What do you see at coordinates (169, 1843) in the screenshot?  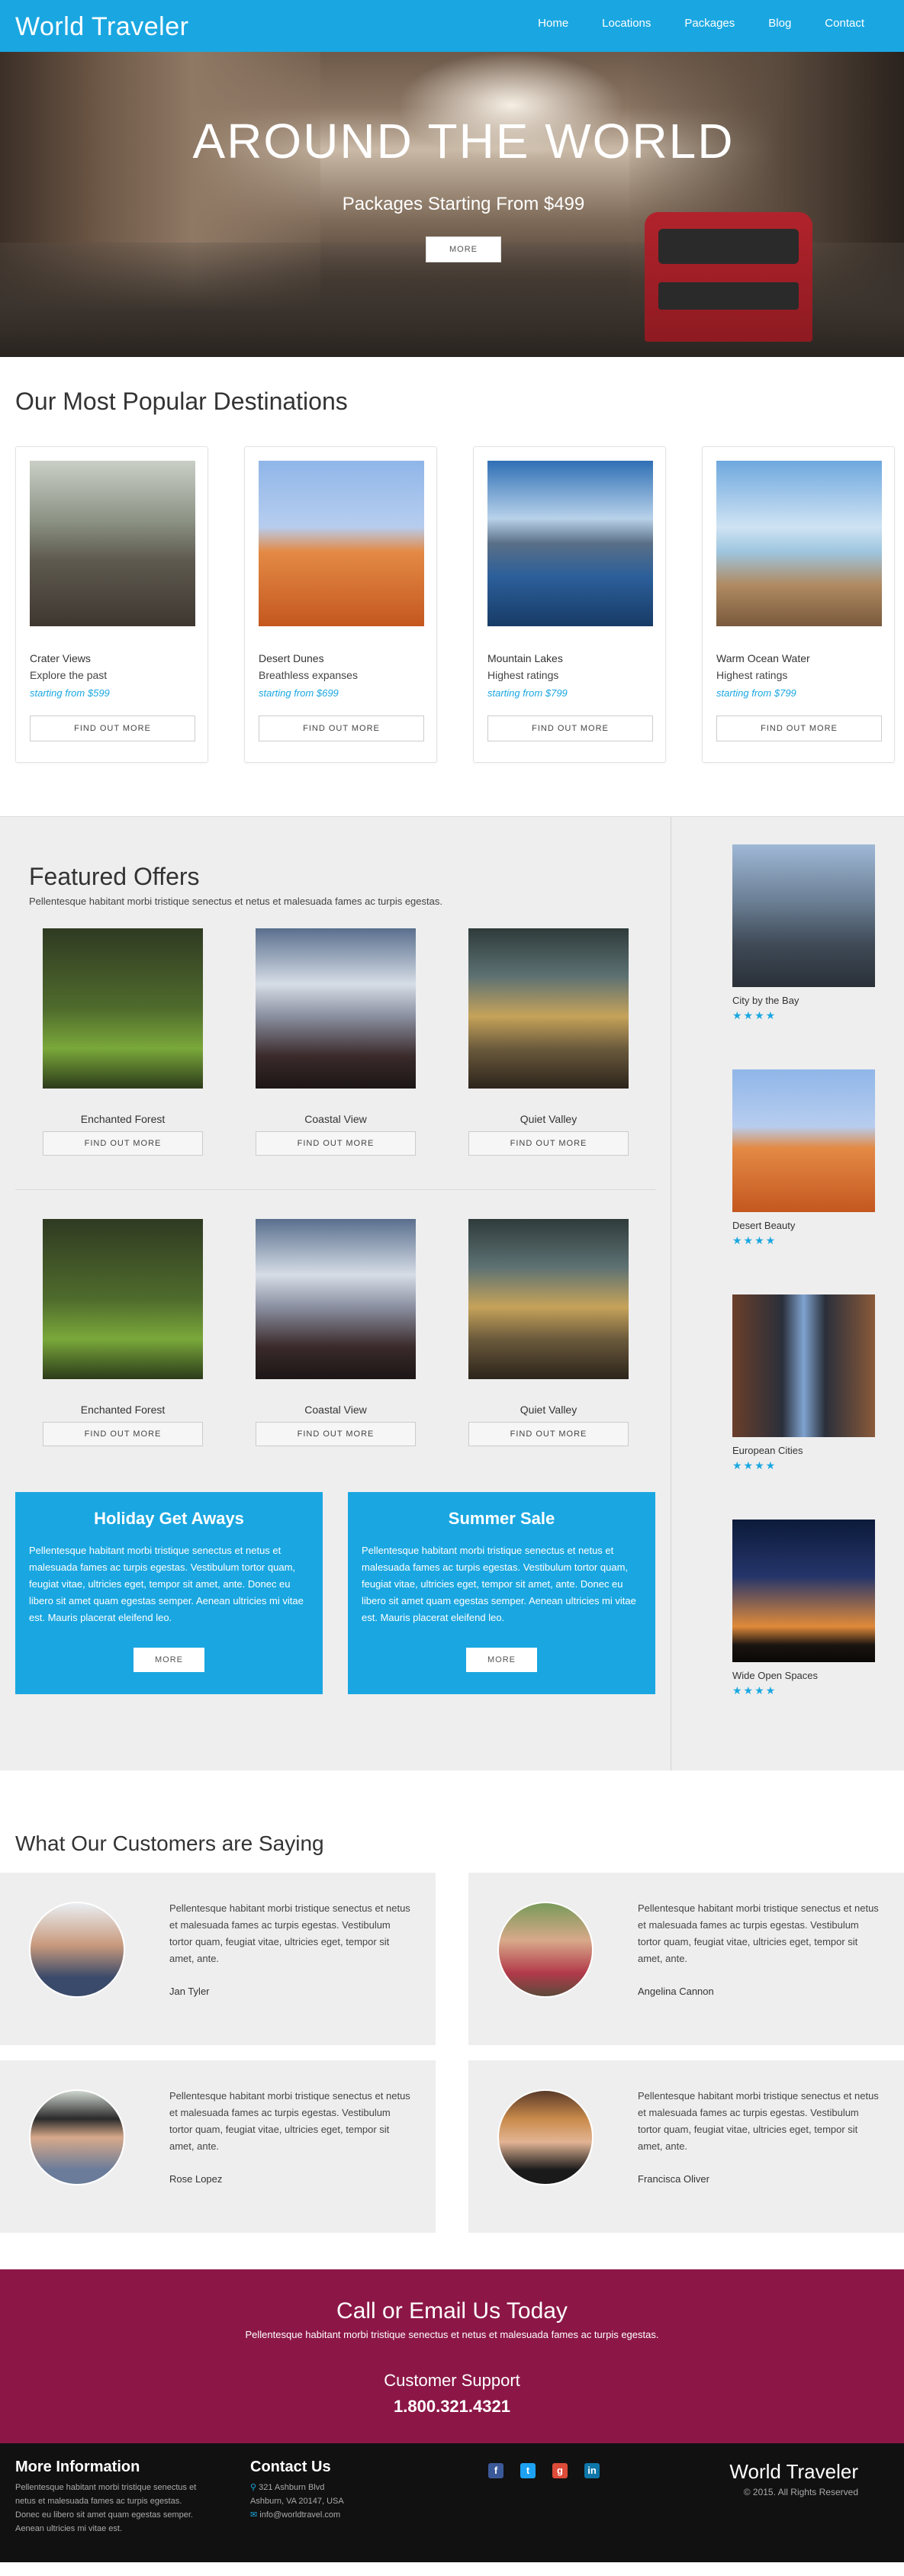 I see `testimonials-heading: What Our Customers are Saying` at bounding box center [169, 1843].